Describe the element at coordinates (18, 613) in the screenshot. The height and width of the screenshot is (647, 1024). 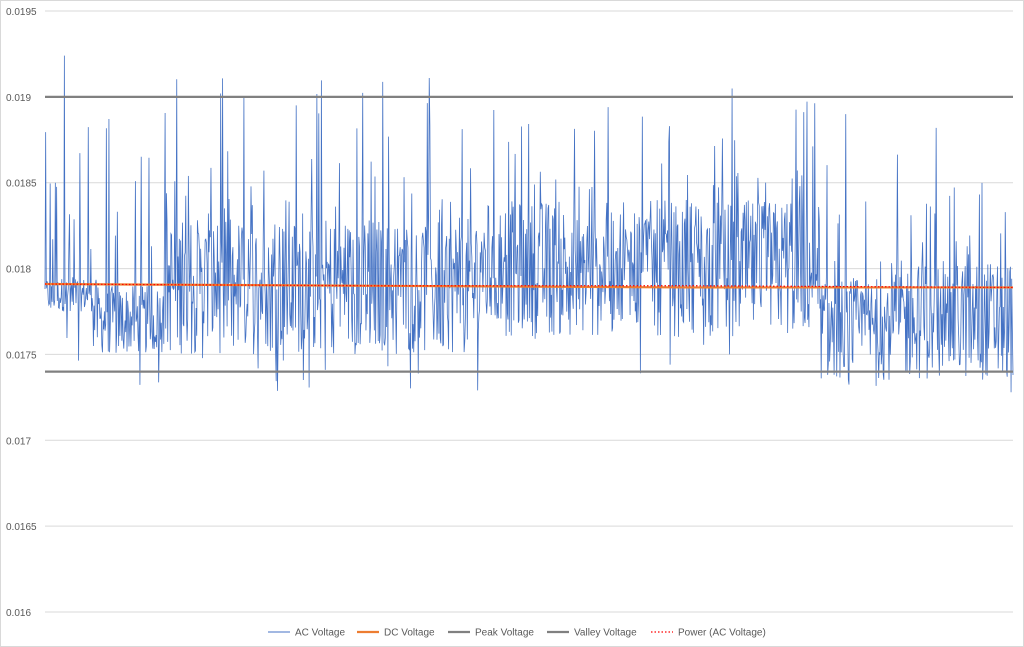
I see `y-tick-label: 0.016` at that location.